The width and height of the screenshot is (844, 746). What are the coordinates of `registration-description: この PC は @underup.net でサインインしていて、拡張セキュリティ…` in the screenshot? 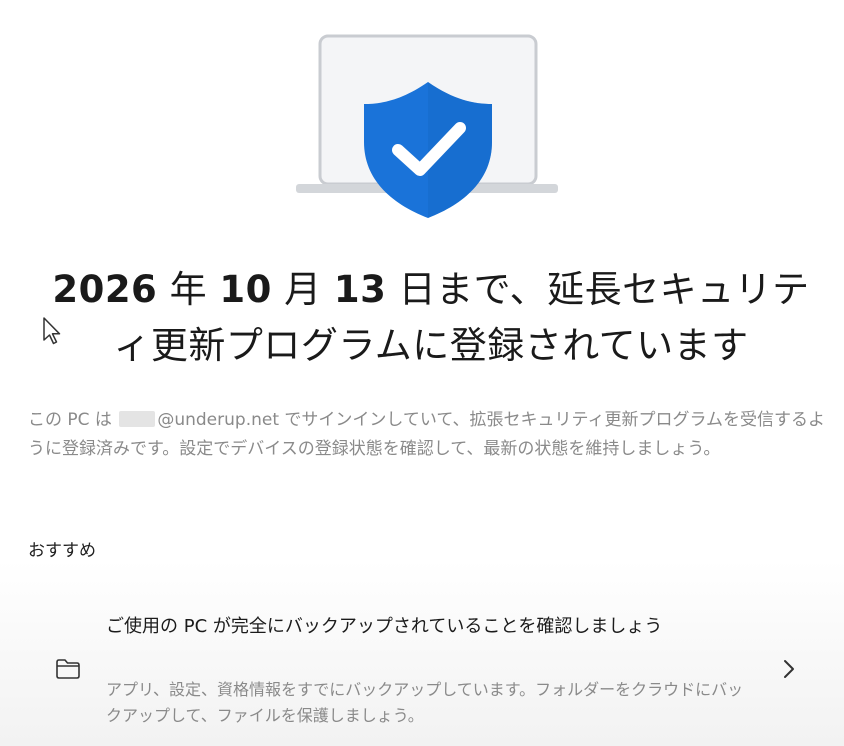 It's located at (428, 435).